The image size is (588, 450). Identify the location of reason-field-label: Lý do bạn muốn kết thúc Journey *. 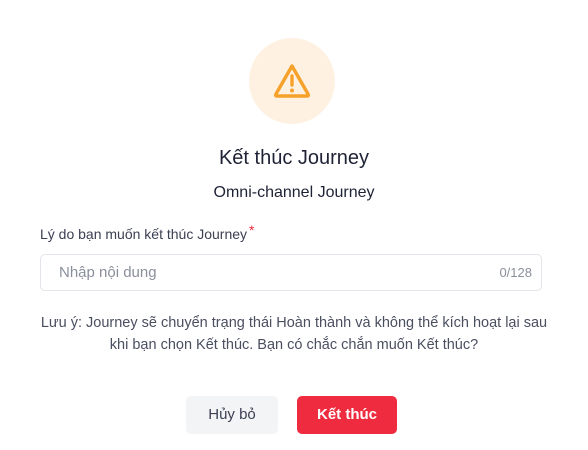
(147, 233).